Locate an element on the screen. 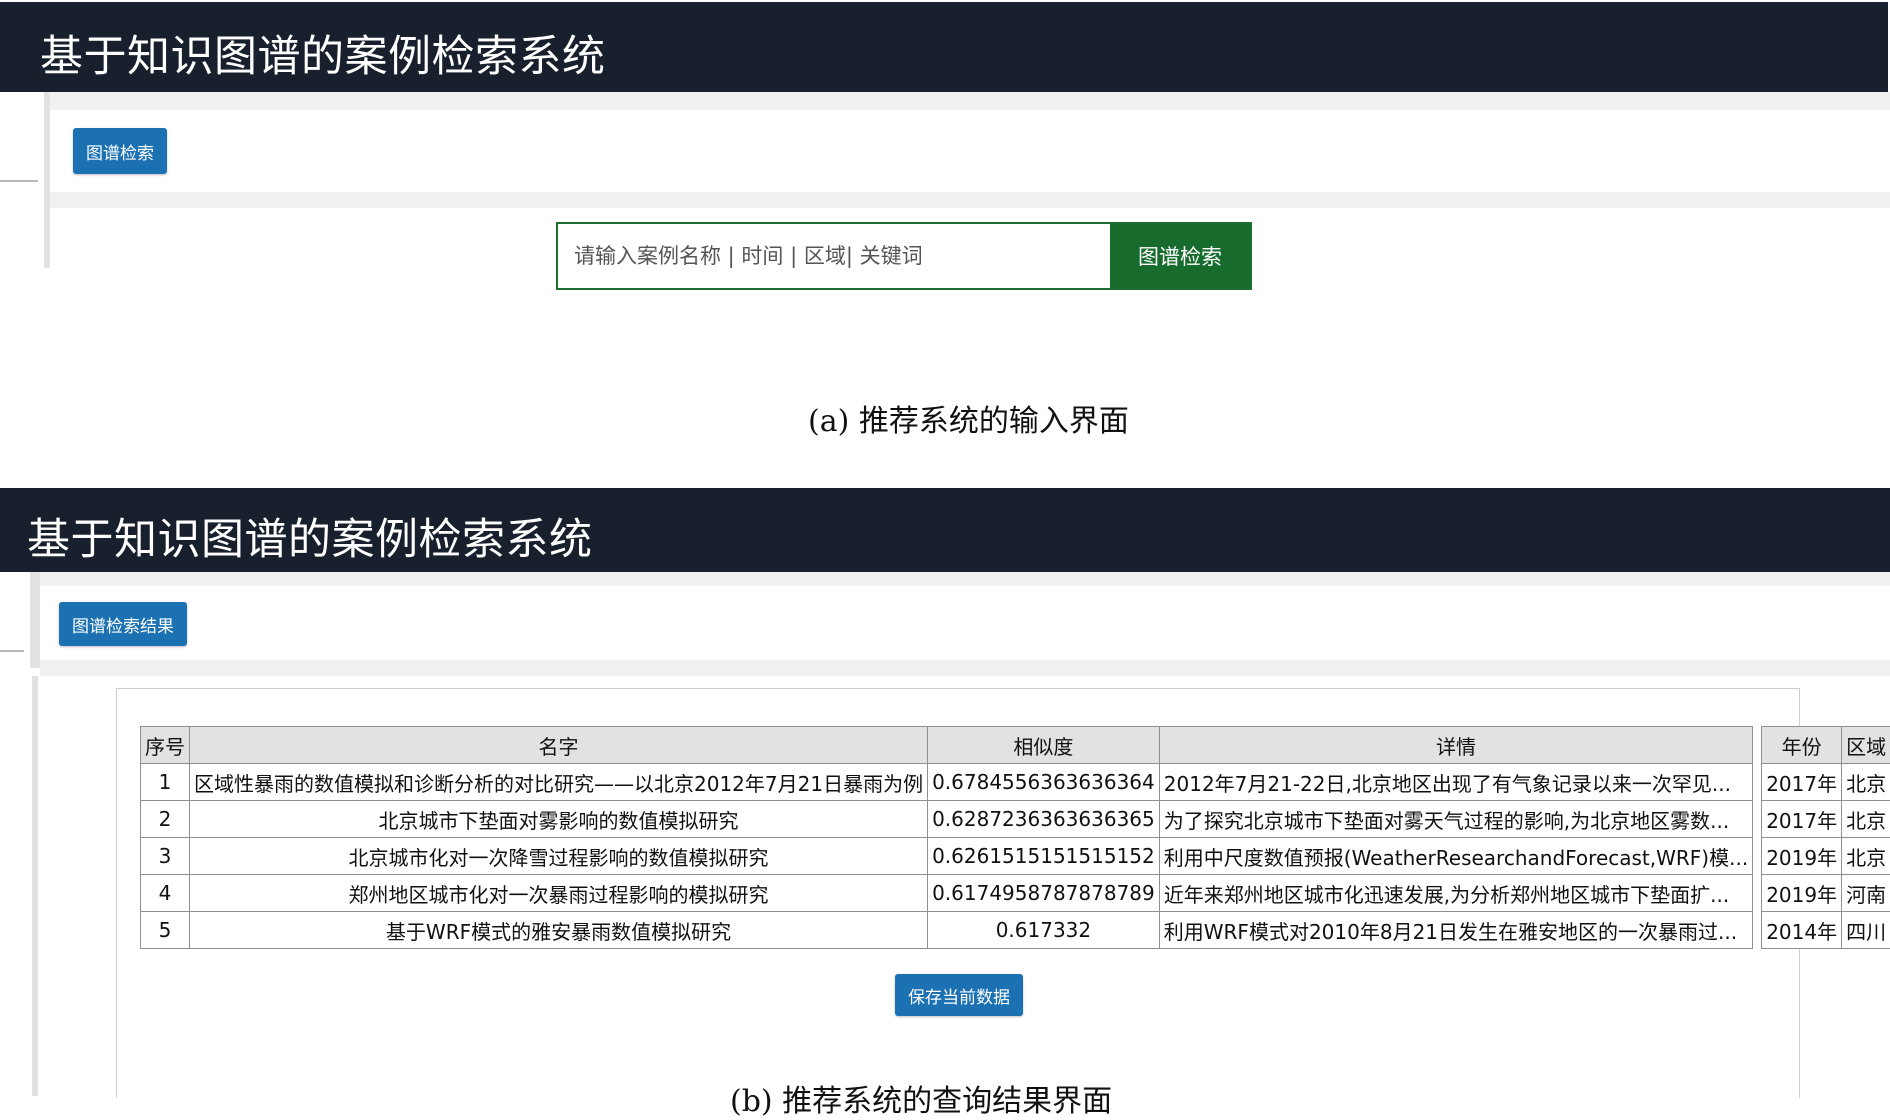 This screenshot has width=1890, height=1120. cell-similarity: 0.617332 is located at coordinates (1044, 930).